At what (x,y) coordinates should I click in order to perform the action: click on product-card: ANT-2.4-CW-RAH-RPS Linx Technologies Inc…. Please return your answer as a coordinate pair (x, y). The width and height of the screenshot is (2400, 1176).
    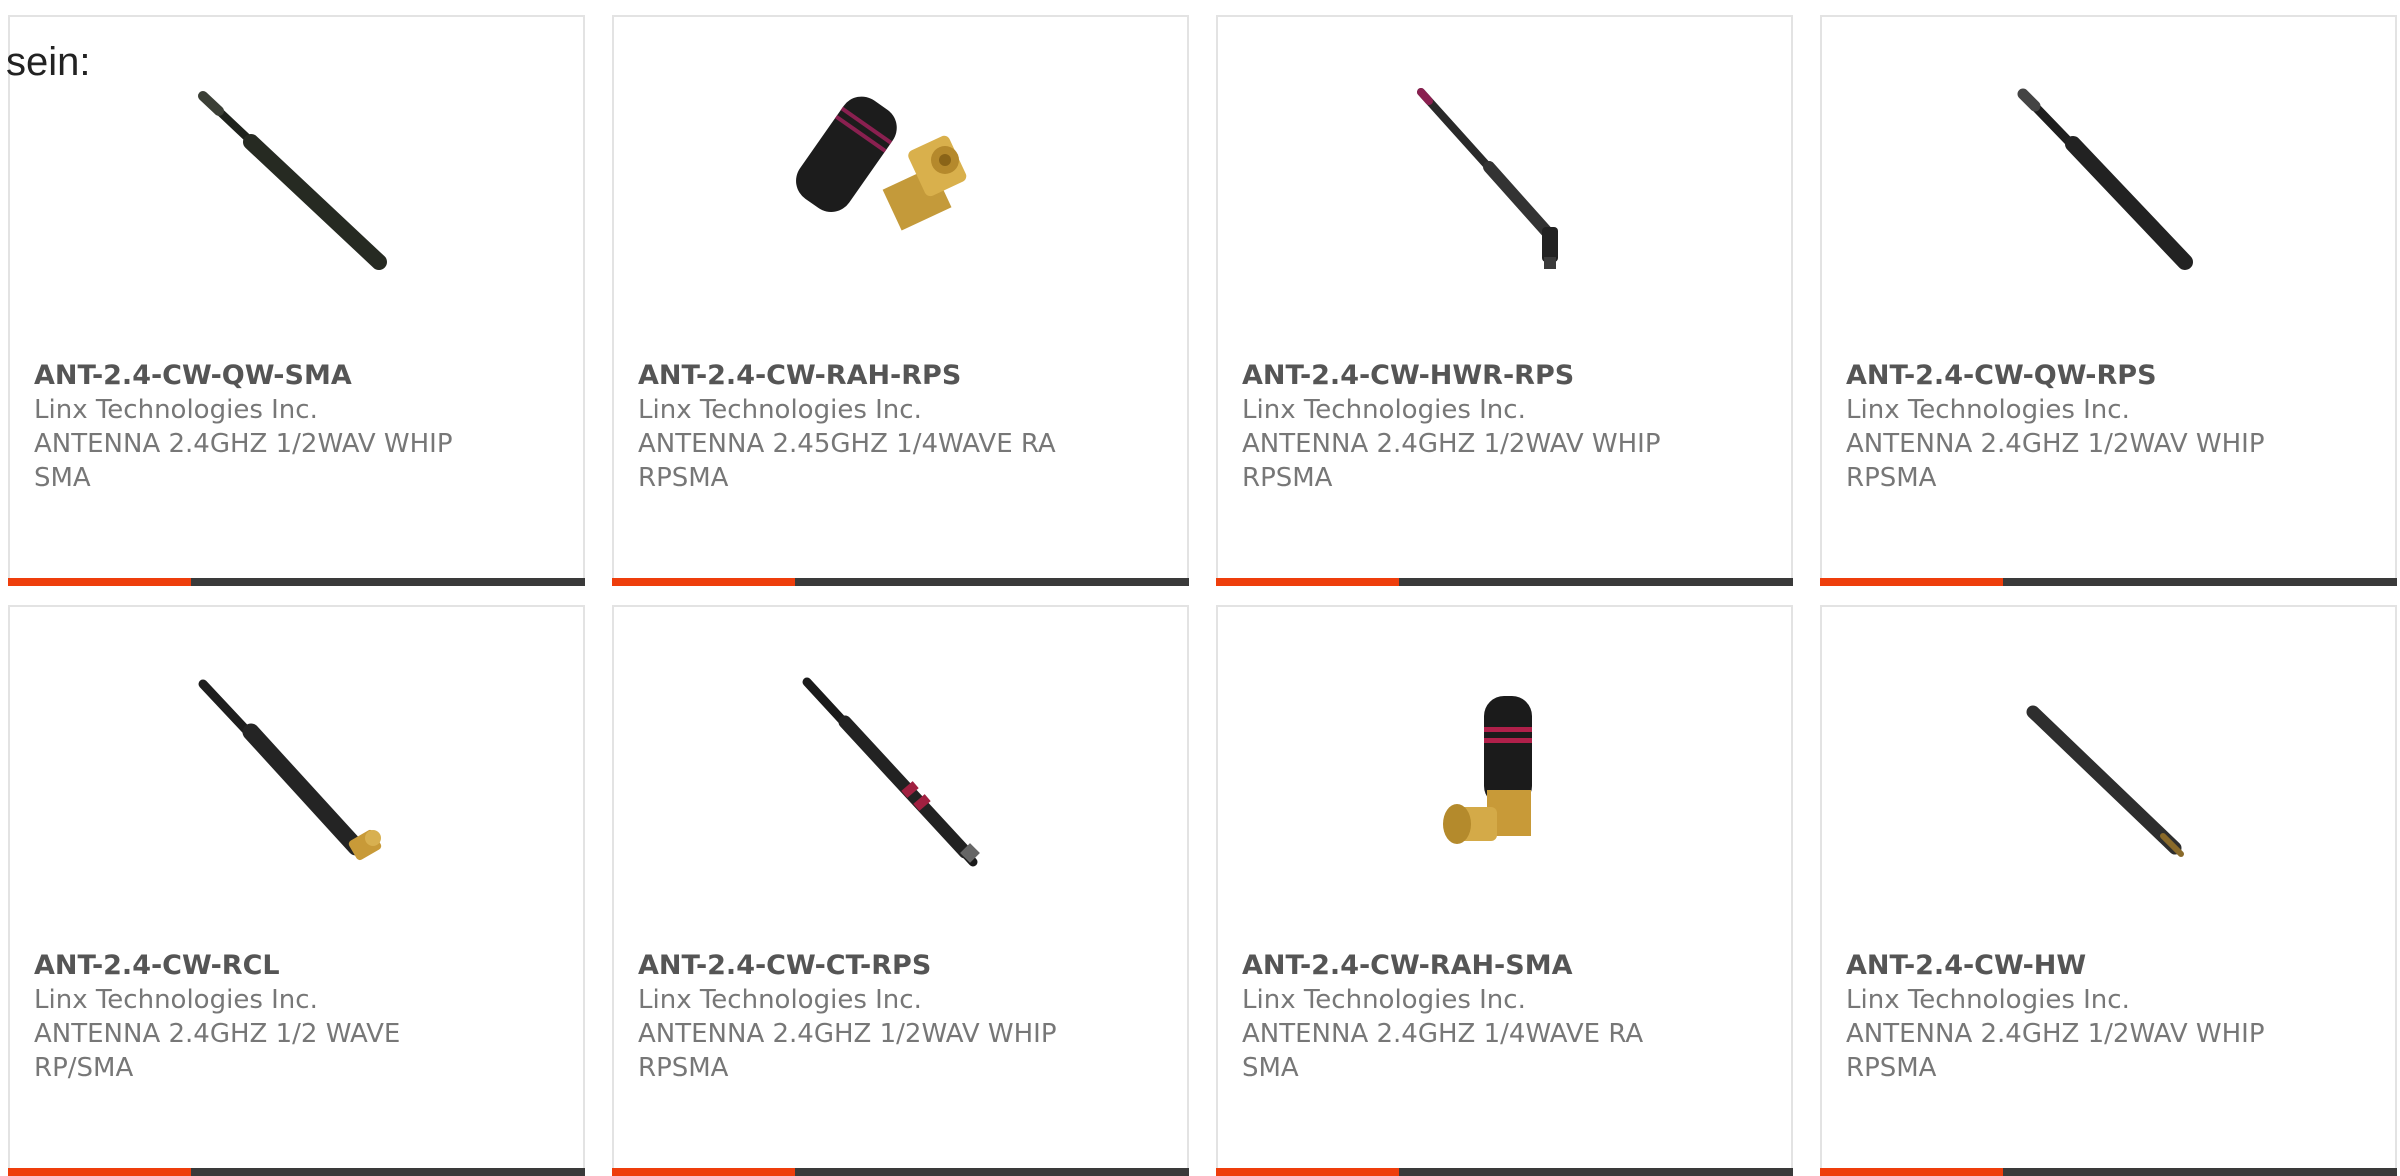
    Looking at the image, I should click on (900, 300).